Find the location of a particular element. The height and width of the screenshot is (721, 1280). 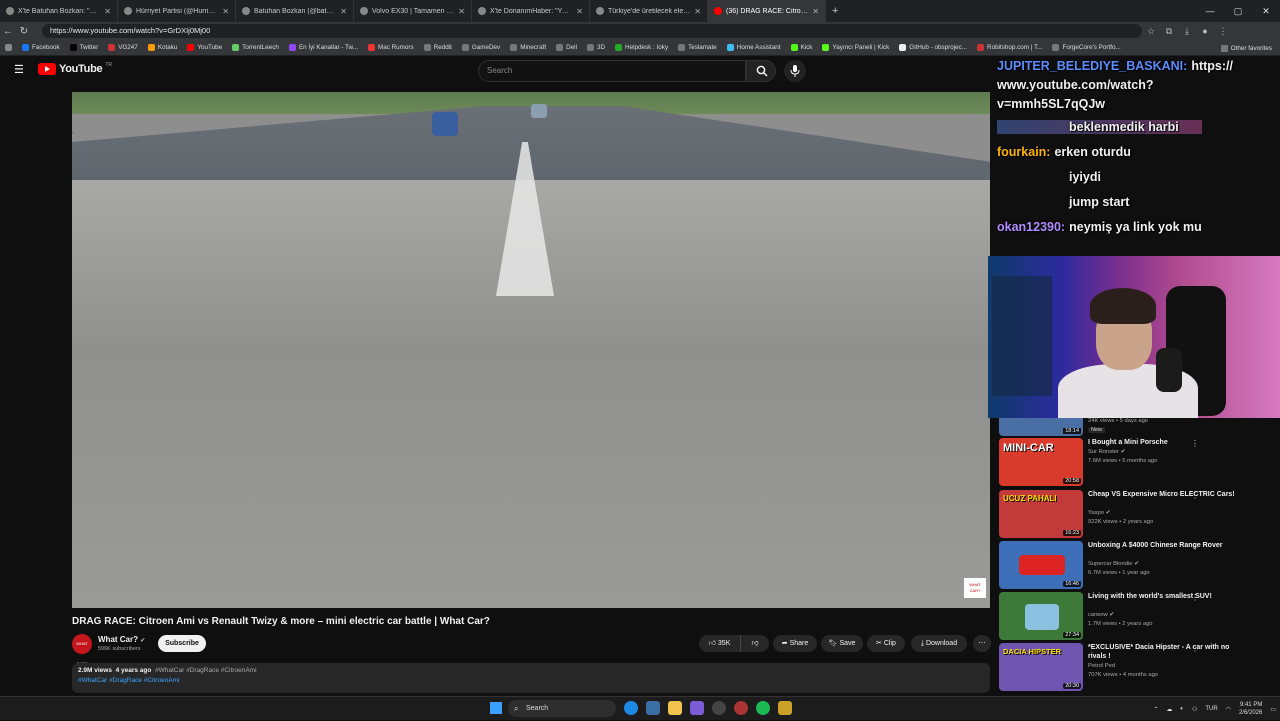

spotify-icon is located at coordinates (763, 708).